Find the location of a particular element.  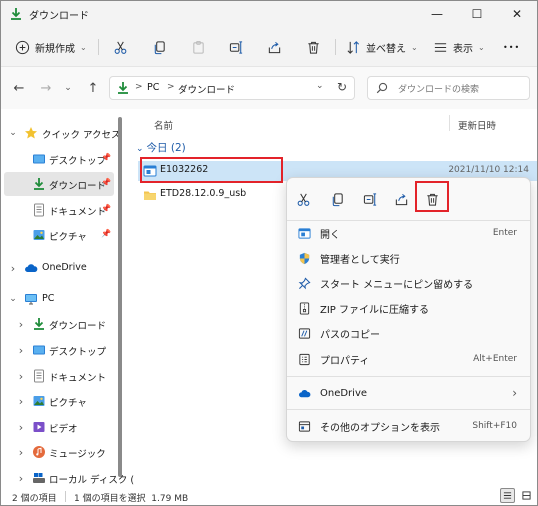

column-header-date: 更新日時 is located at coordinates (477, 125).